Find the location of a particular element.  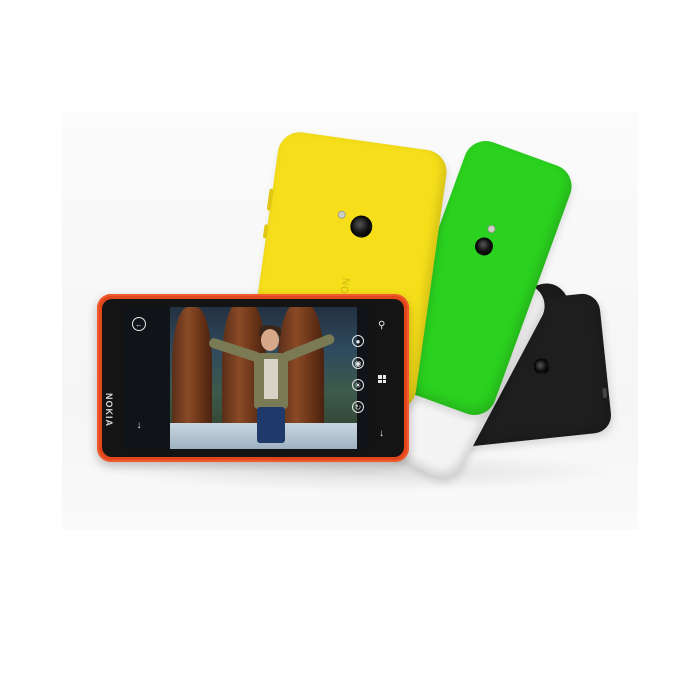

person-shirt is located at coordinates (271, 379).